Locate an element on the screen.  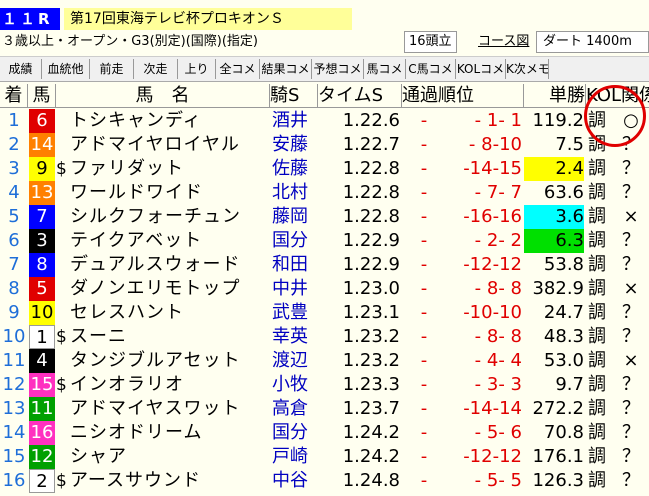
col-uma: 馬 is located at coordinates (42, 96).